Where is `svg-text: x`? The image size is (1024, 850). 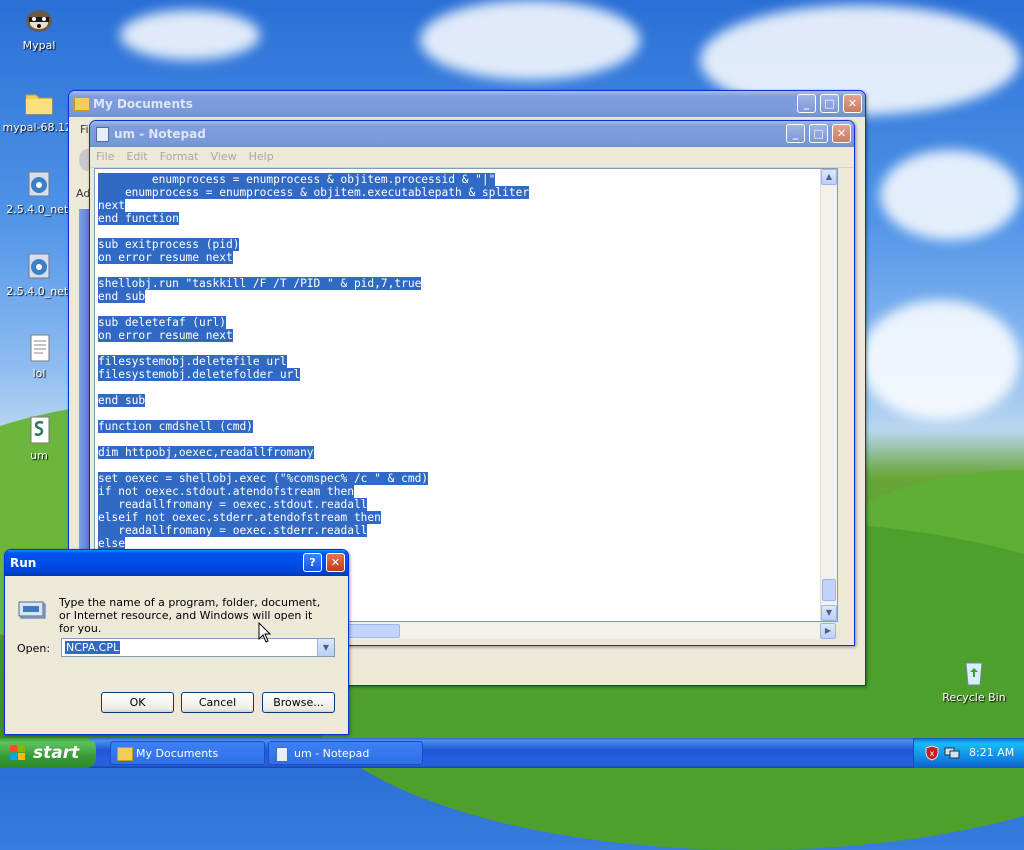
svg-text: x is located at coordinates (932, 753).